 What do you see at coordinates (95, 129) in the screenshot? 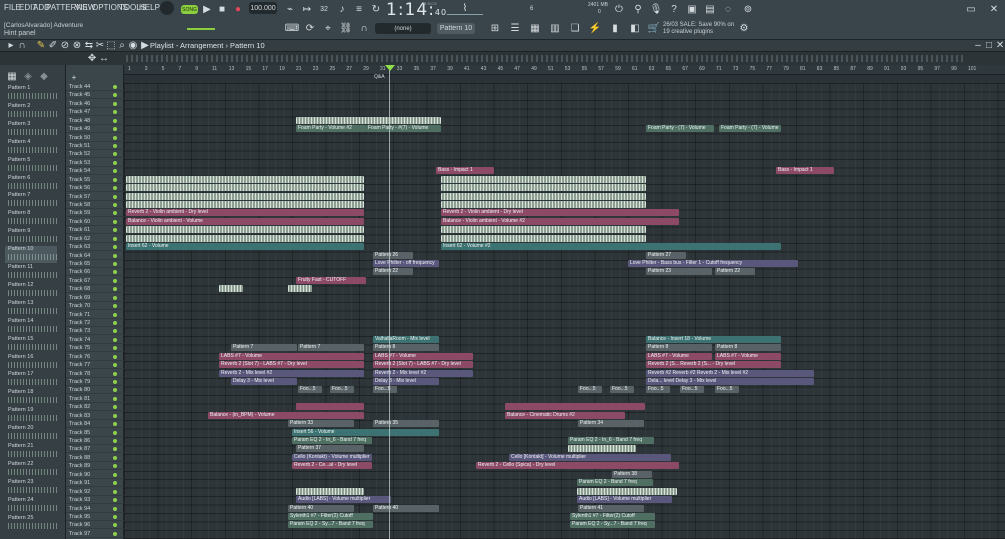
I see `track-header: Track 49` at bounding box center [95, 129].